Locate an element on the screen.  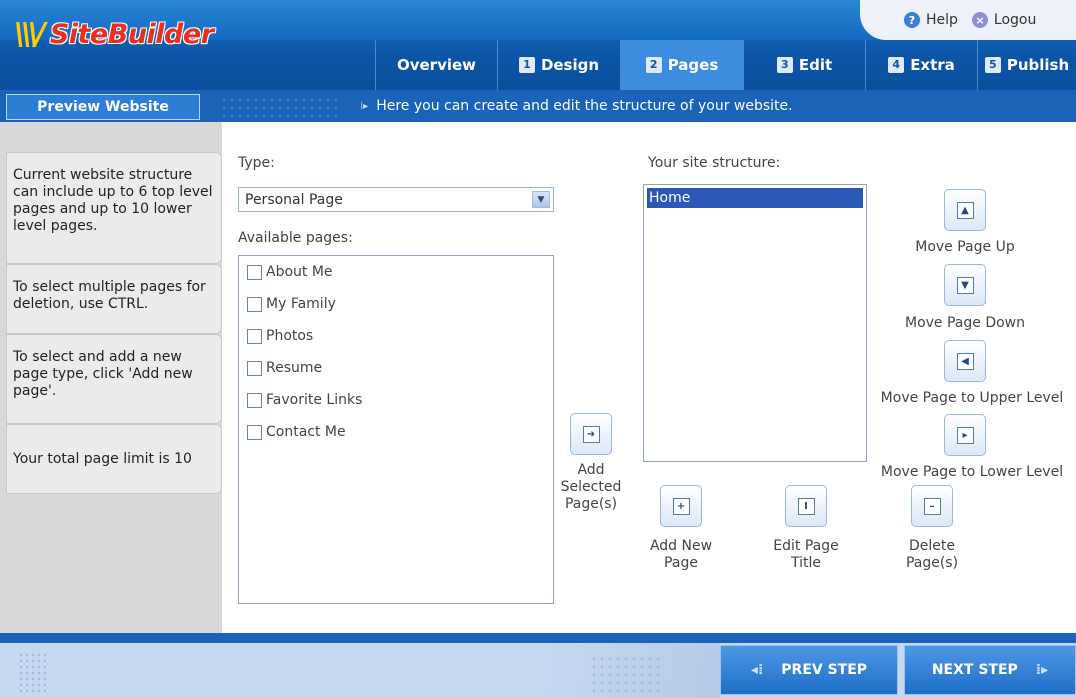
step-4-icon: 4 is located at coordinates (896, 65).